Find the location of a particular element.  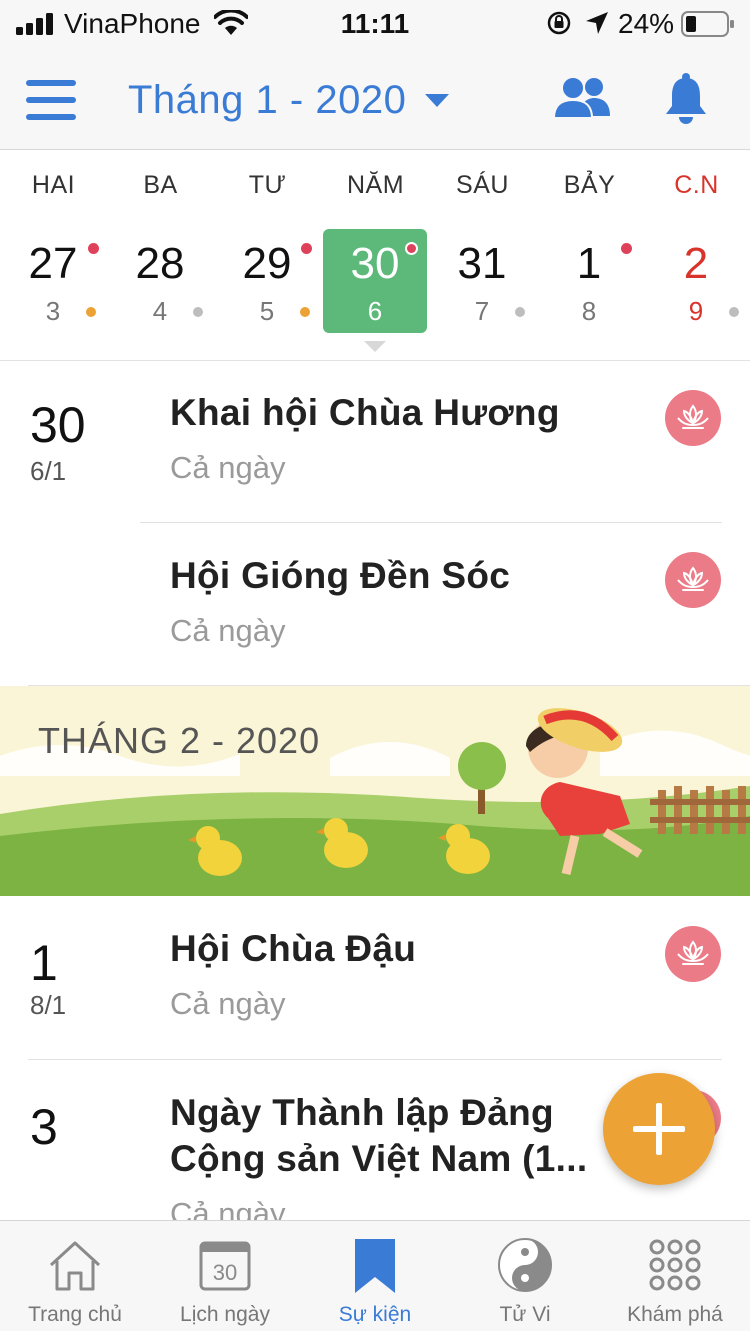

lunar-day: 8 is located at coordinates (589, 311).